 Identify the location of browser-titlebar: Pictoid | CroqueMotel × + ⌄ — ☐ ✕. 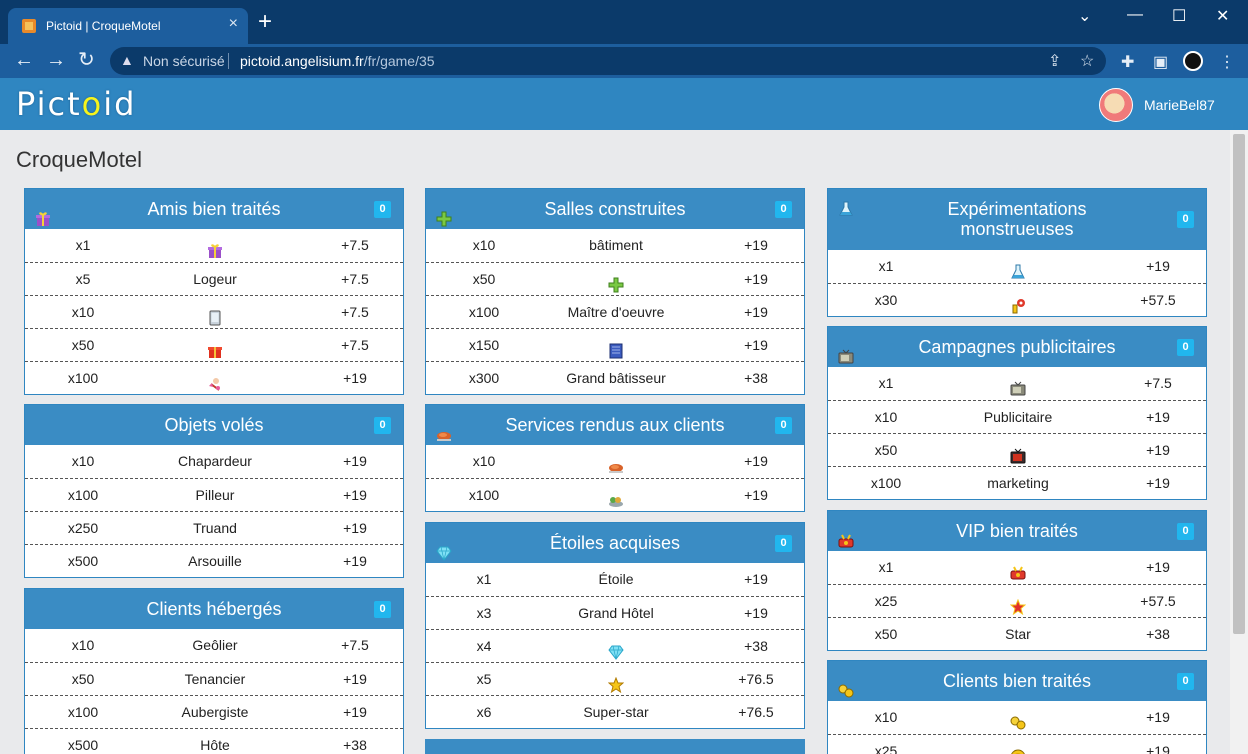
(624, 22).